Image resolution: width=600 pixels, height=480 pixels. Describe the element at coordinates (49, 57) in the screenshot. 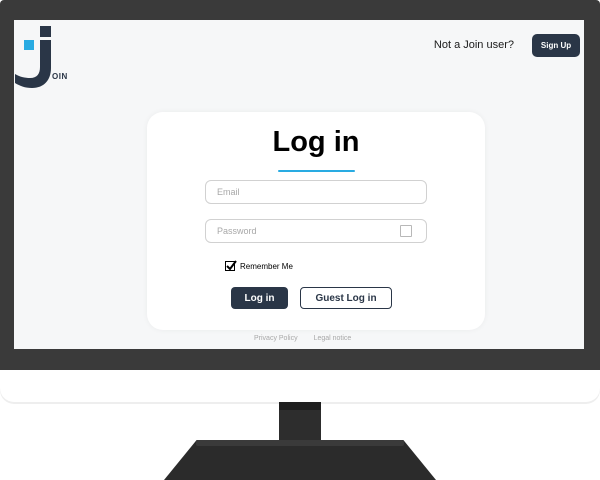

I see `join-logo-icon` at that location.